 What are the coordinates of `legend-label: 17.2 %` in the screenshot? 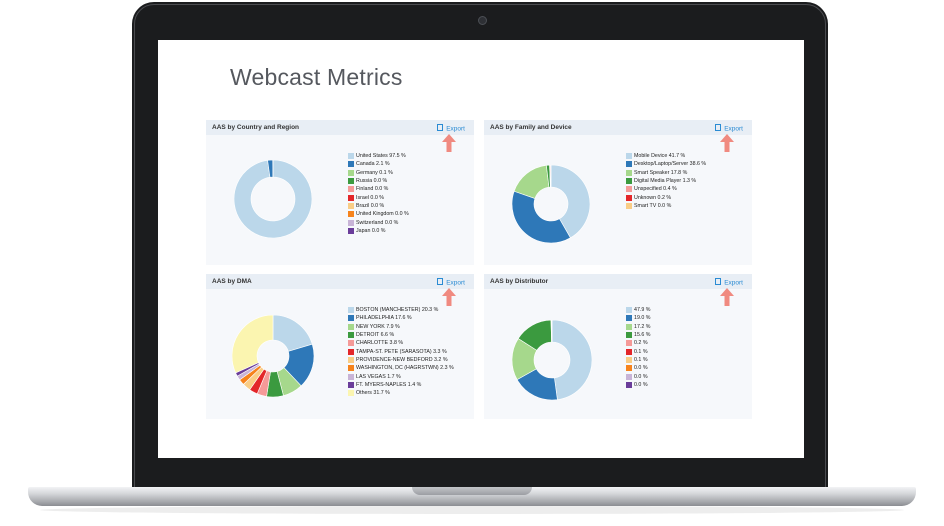 It's located at (642, 326).